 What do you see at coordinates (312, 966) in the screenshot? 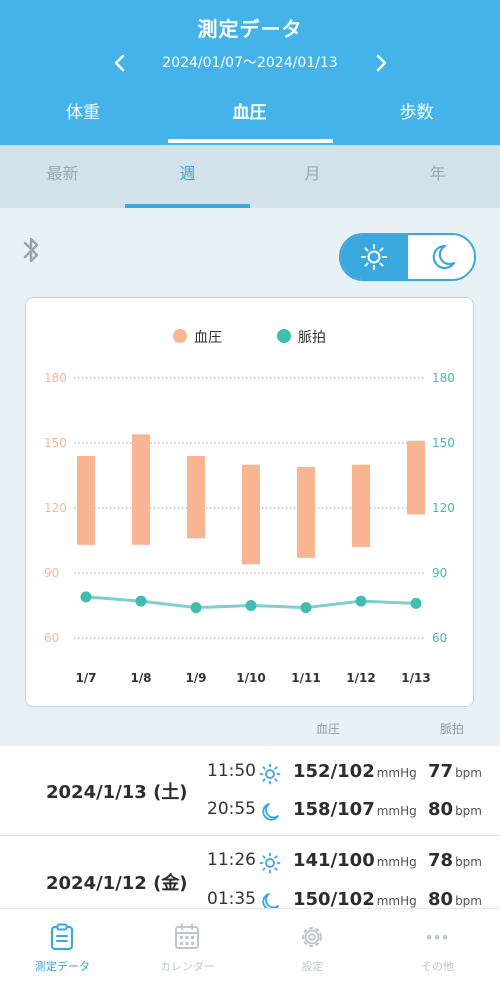
I see `nav-label: 設定` at bounding box center [312, 966].